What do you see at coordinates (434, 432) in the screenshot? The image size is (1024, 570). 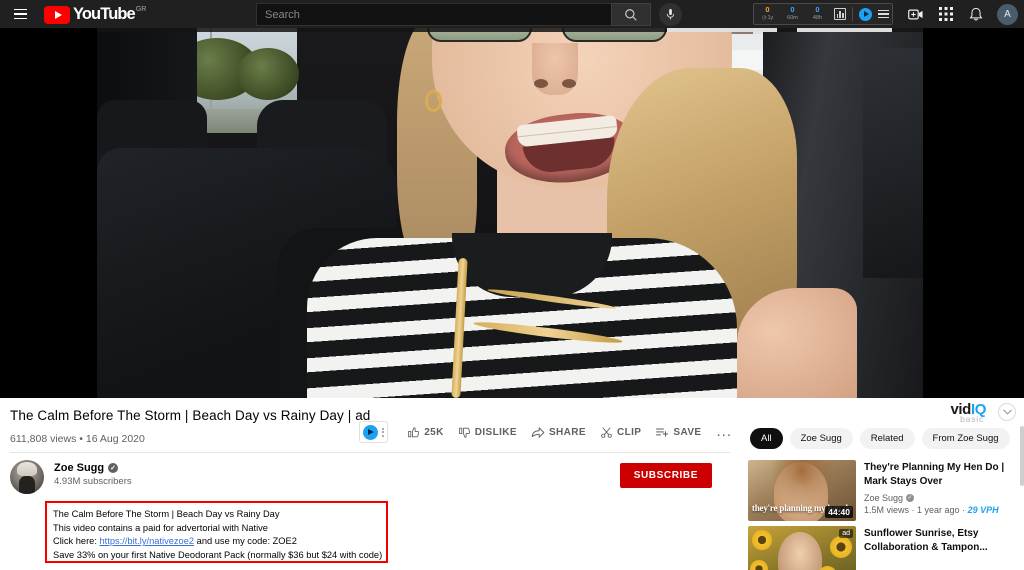 I see `like-count: 25K` at bounding box center [434, 432].